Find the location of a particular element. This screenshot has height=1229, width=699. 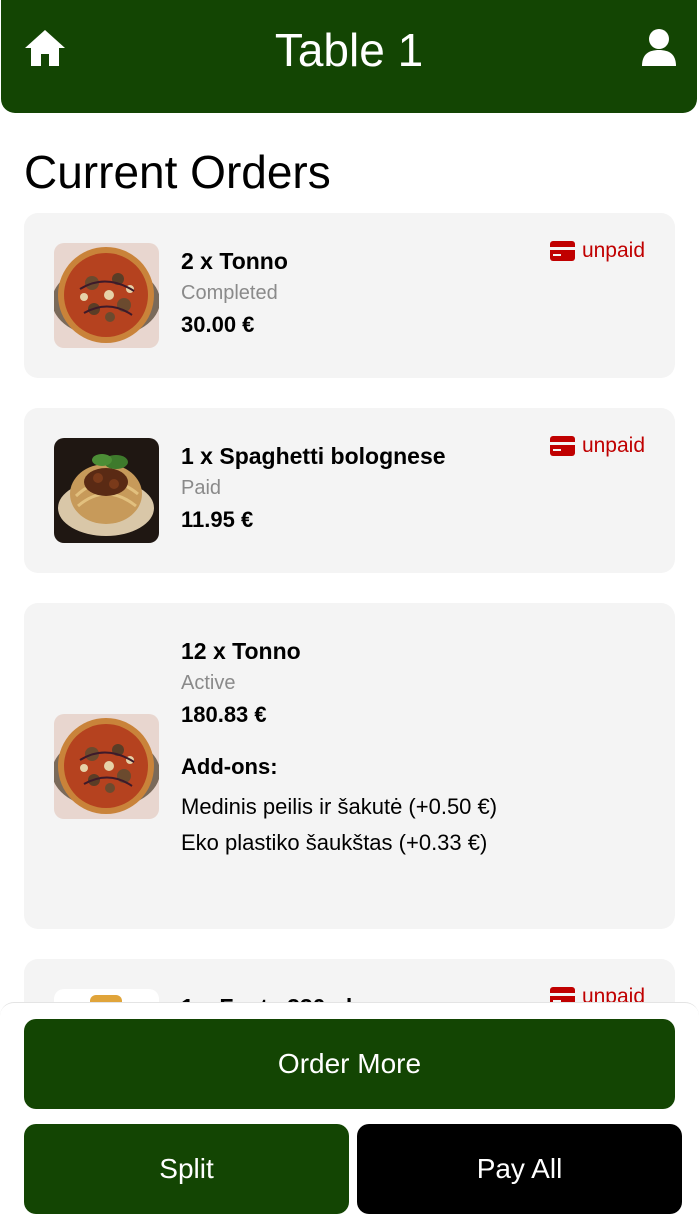

page-title: Current Orders is located at coordinates (177, 172).